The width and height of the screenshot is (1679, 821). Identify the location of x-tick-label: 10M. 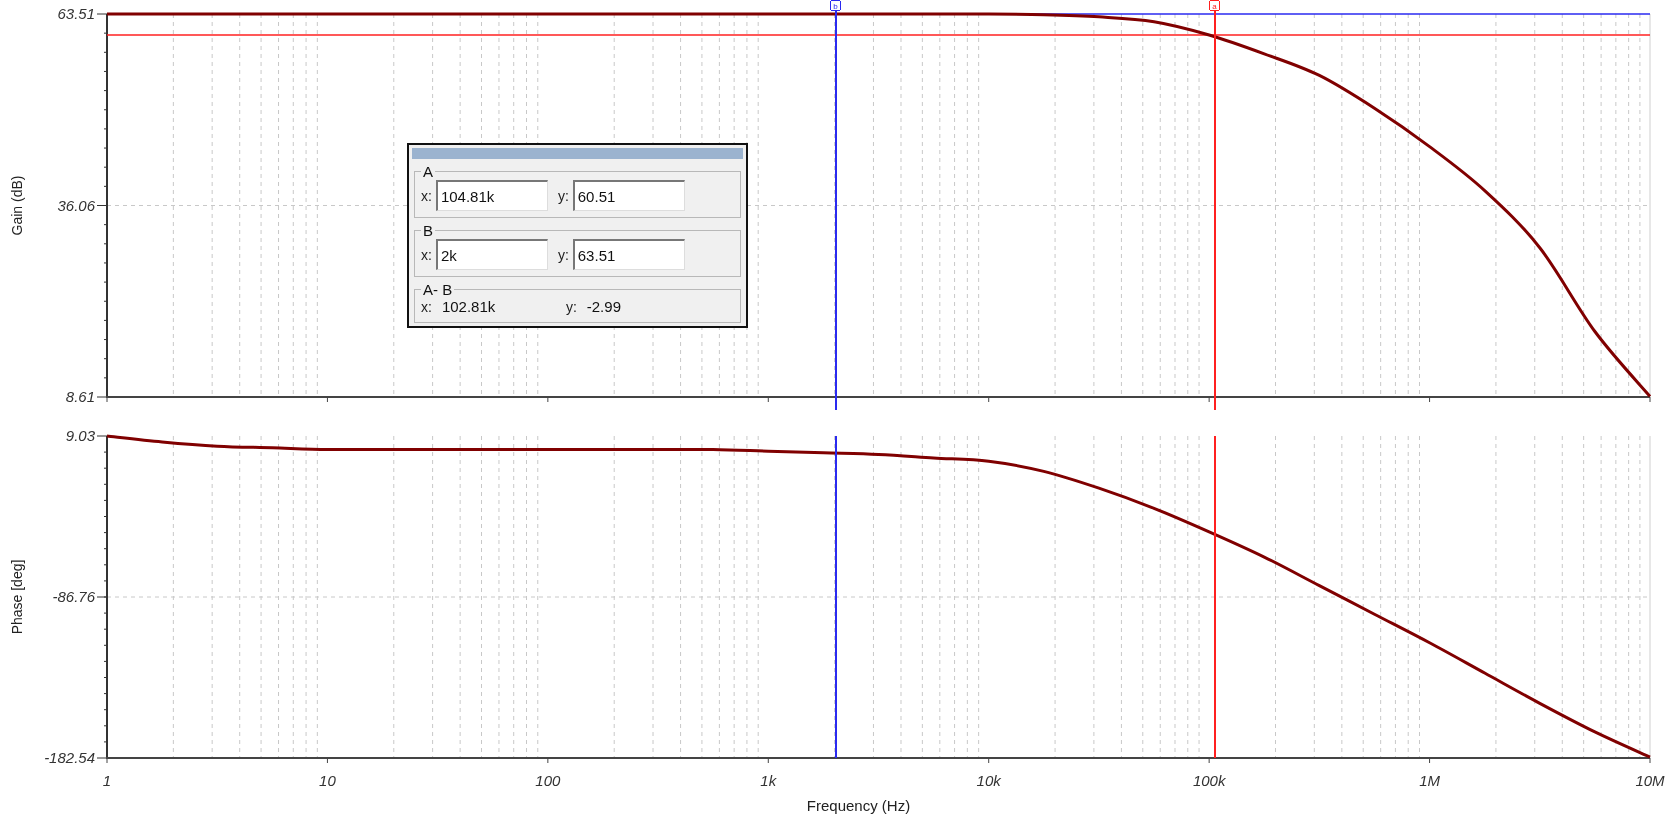
(1650, 780).